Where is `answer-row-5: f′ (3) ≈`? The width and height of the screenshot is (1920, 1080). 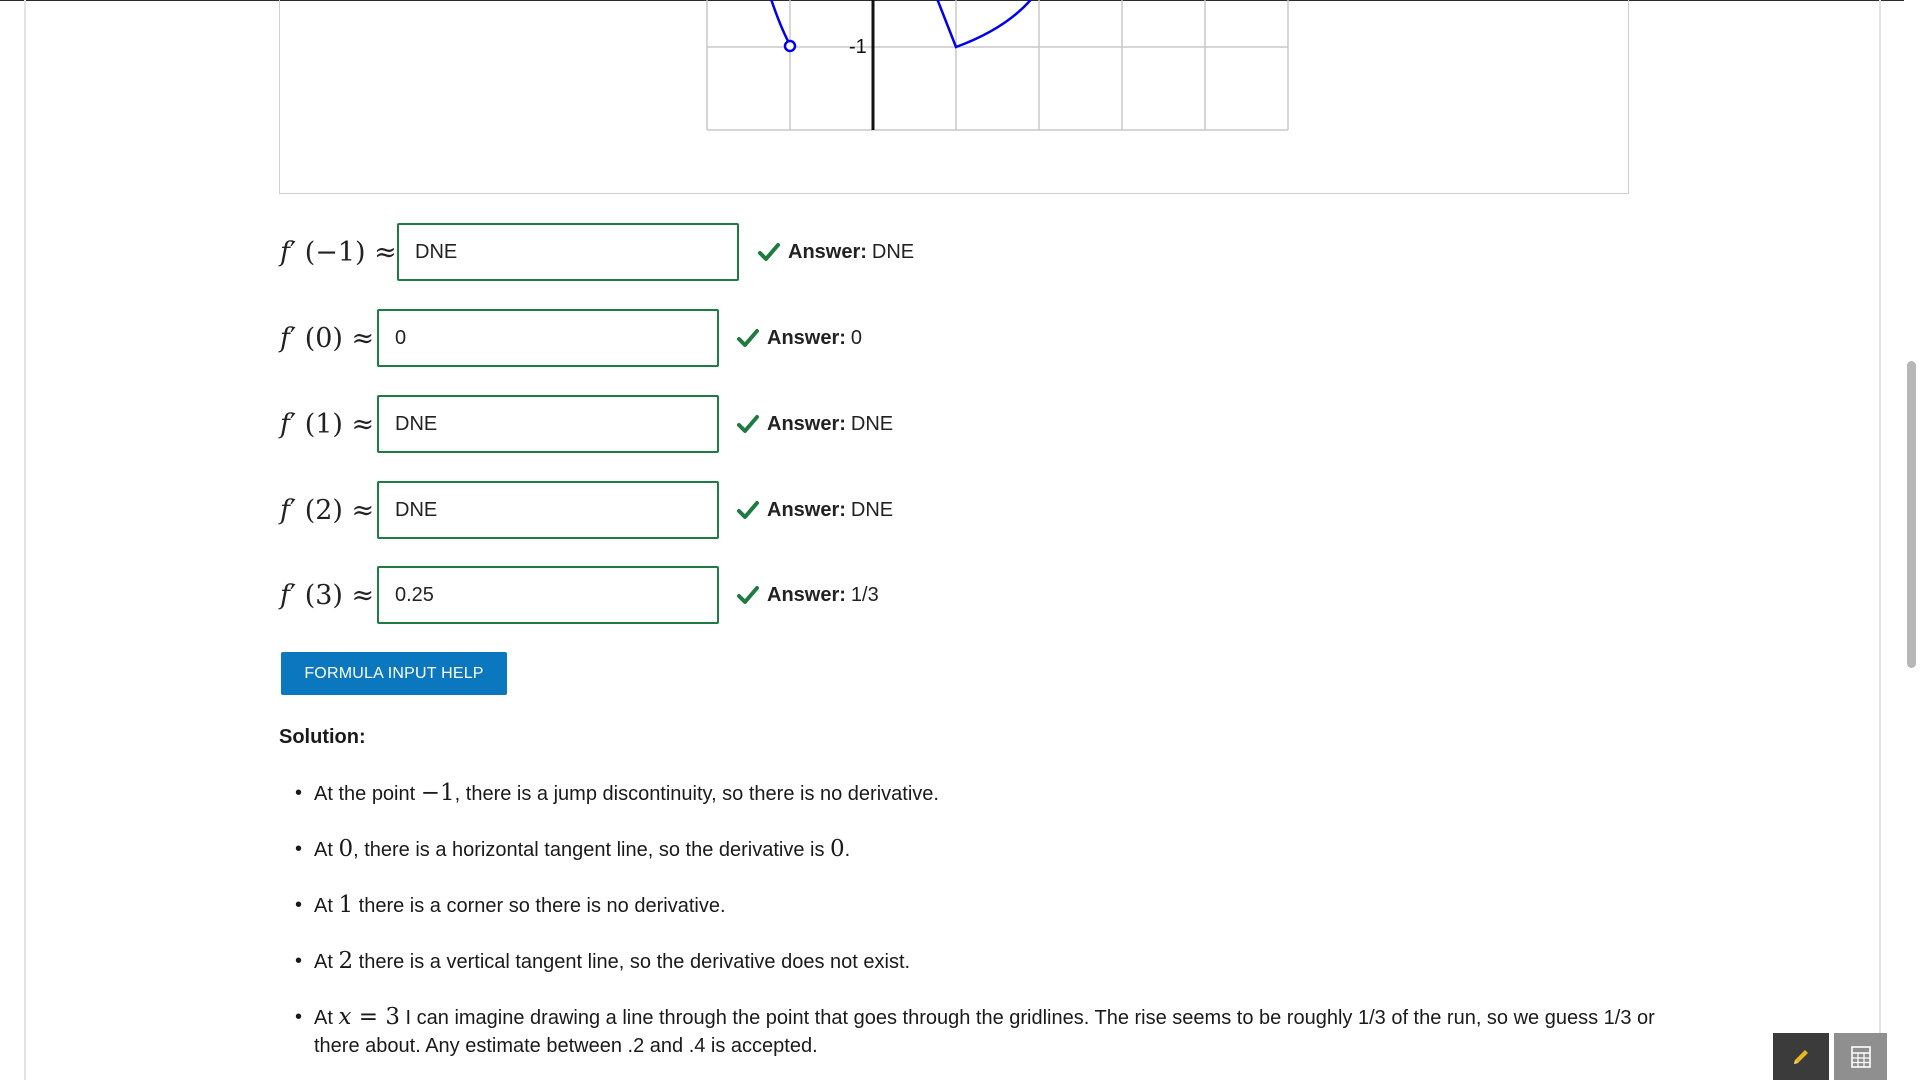
answer-row-5: f′ (3) ≈ is located at coordinates (327, 595).